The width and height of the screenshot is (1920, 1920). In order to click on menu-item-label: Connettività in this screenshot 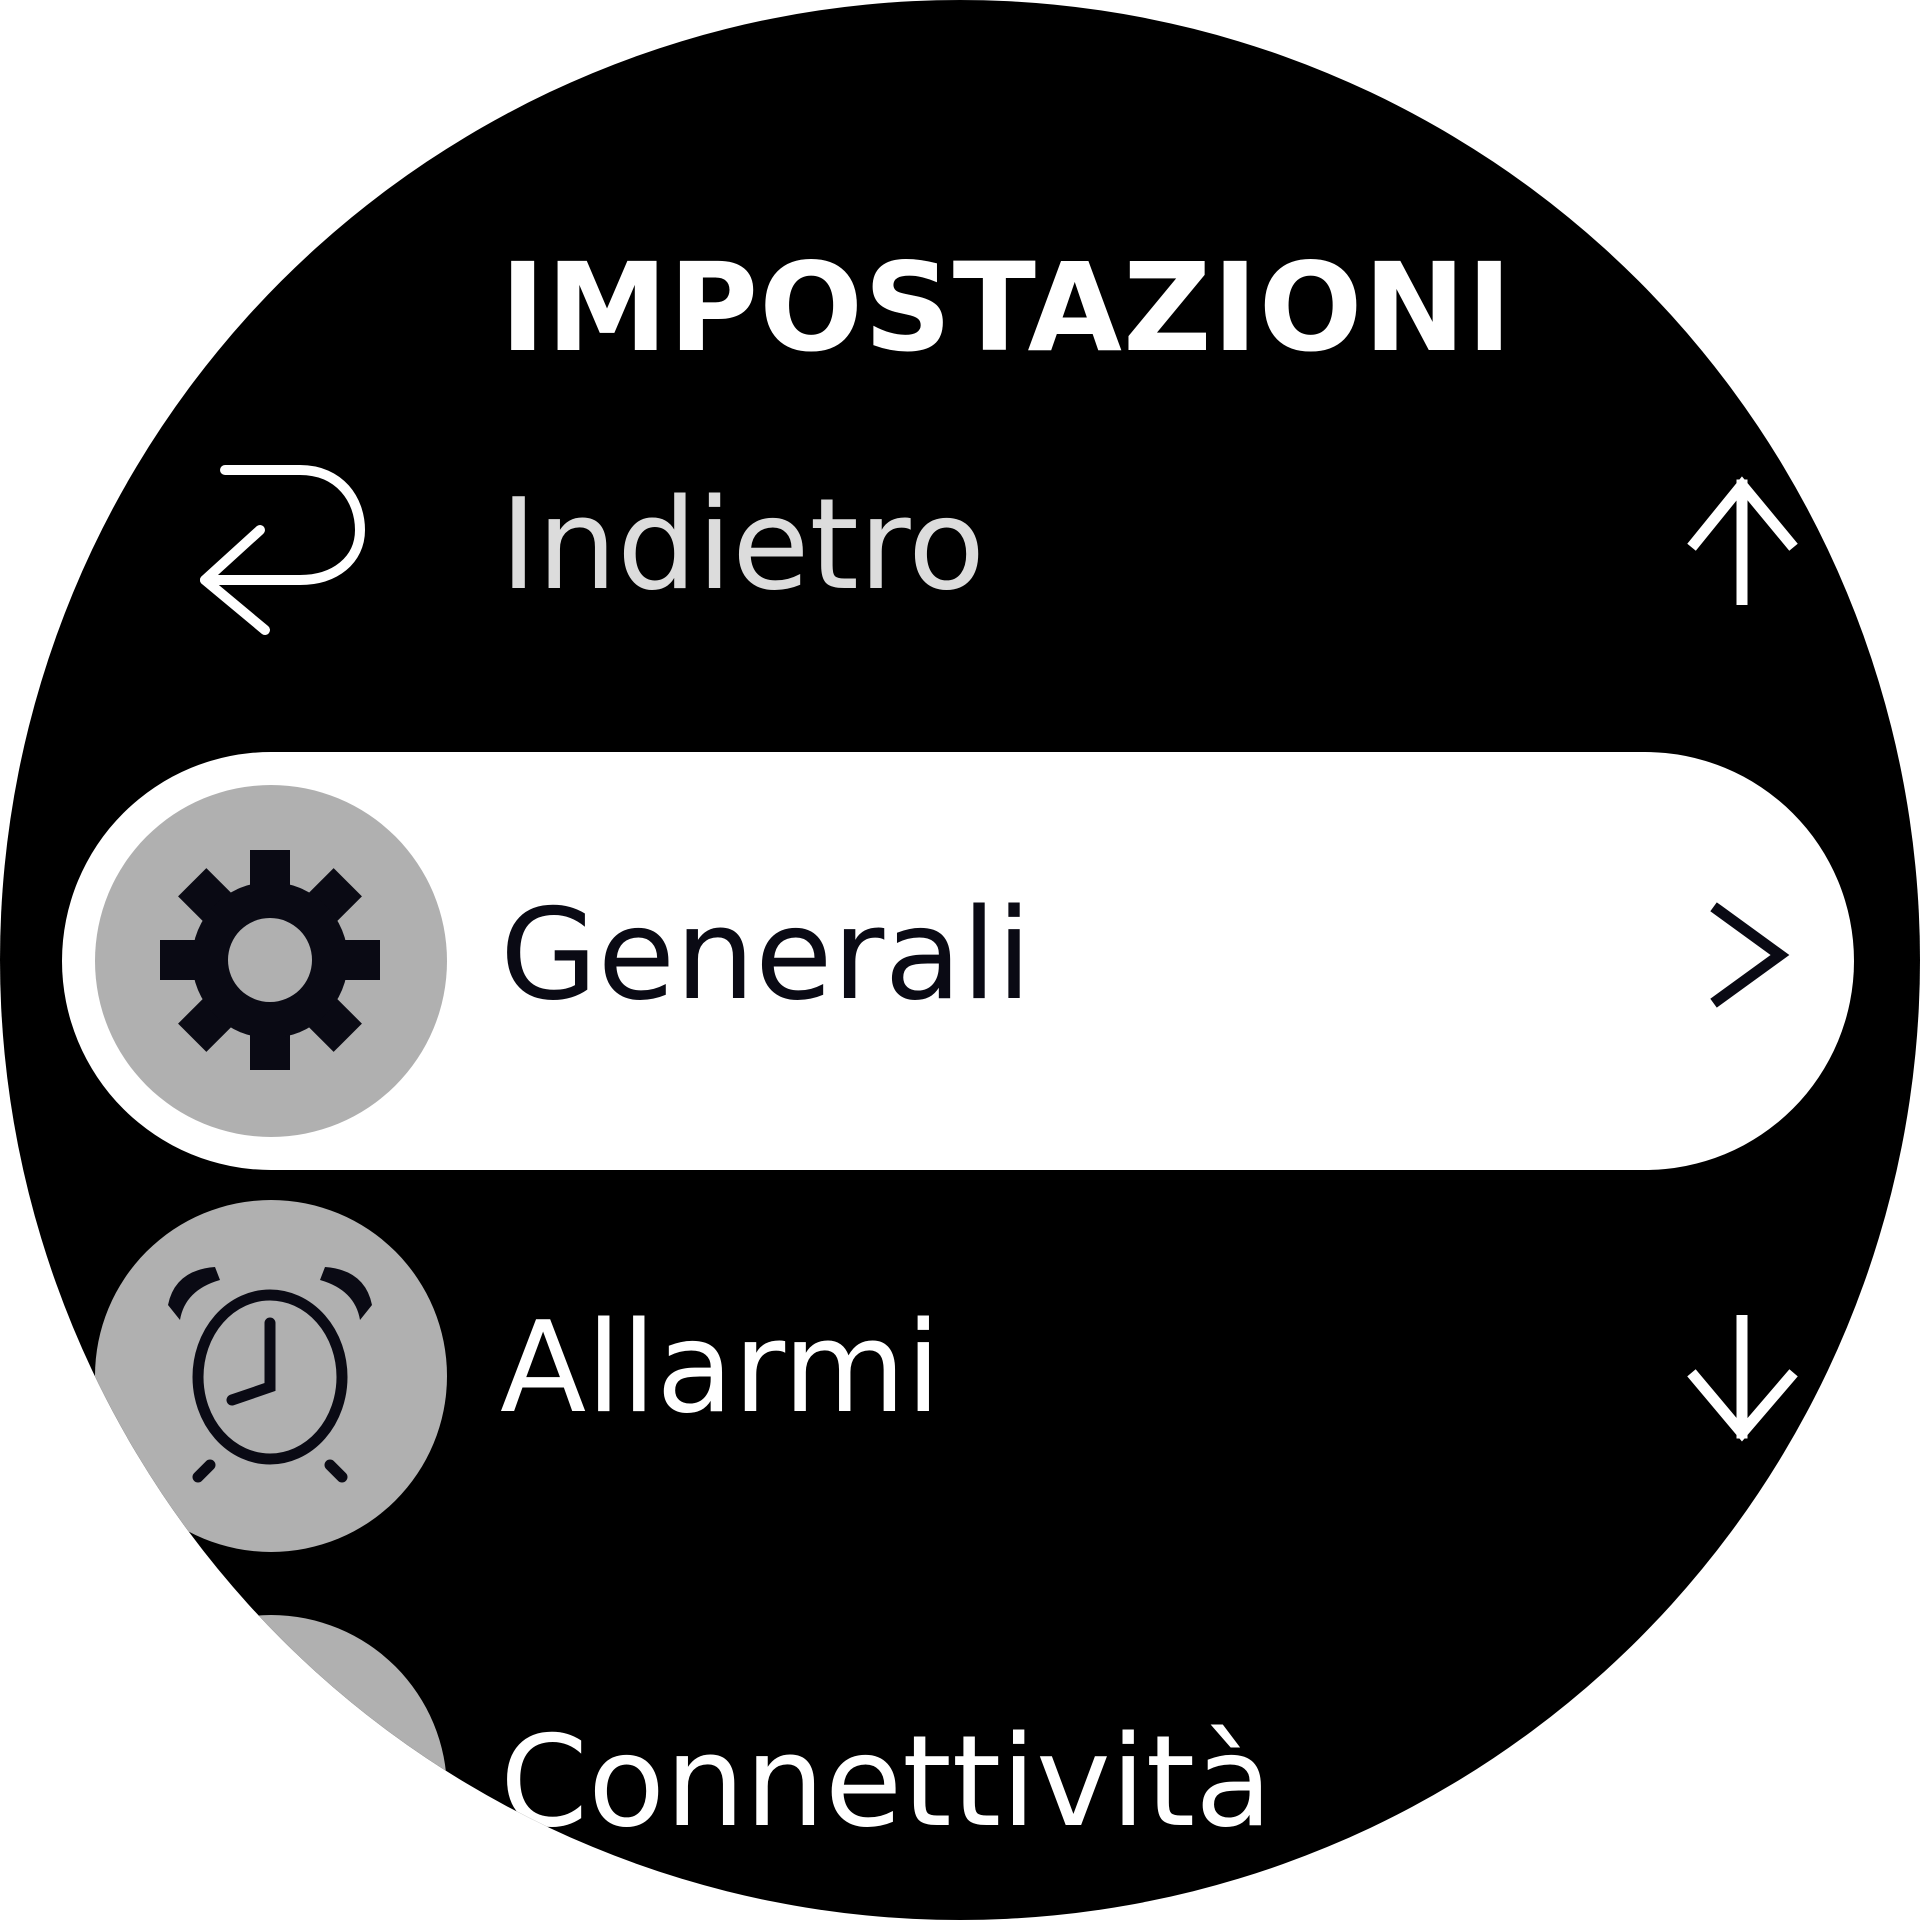, I will do `click(886, 1781)`.